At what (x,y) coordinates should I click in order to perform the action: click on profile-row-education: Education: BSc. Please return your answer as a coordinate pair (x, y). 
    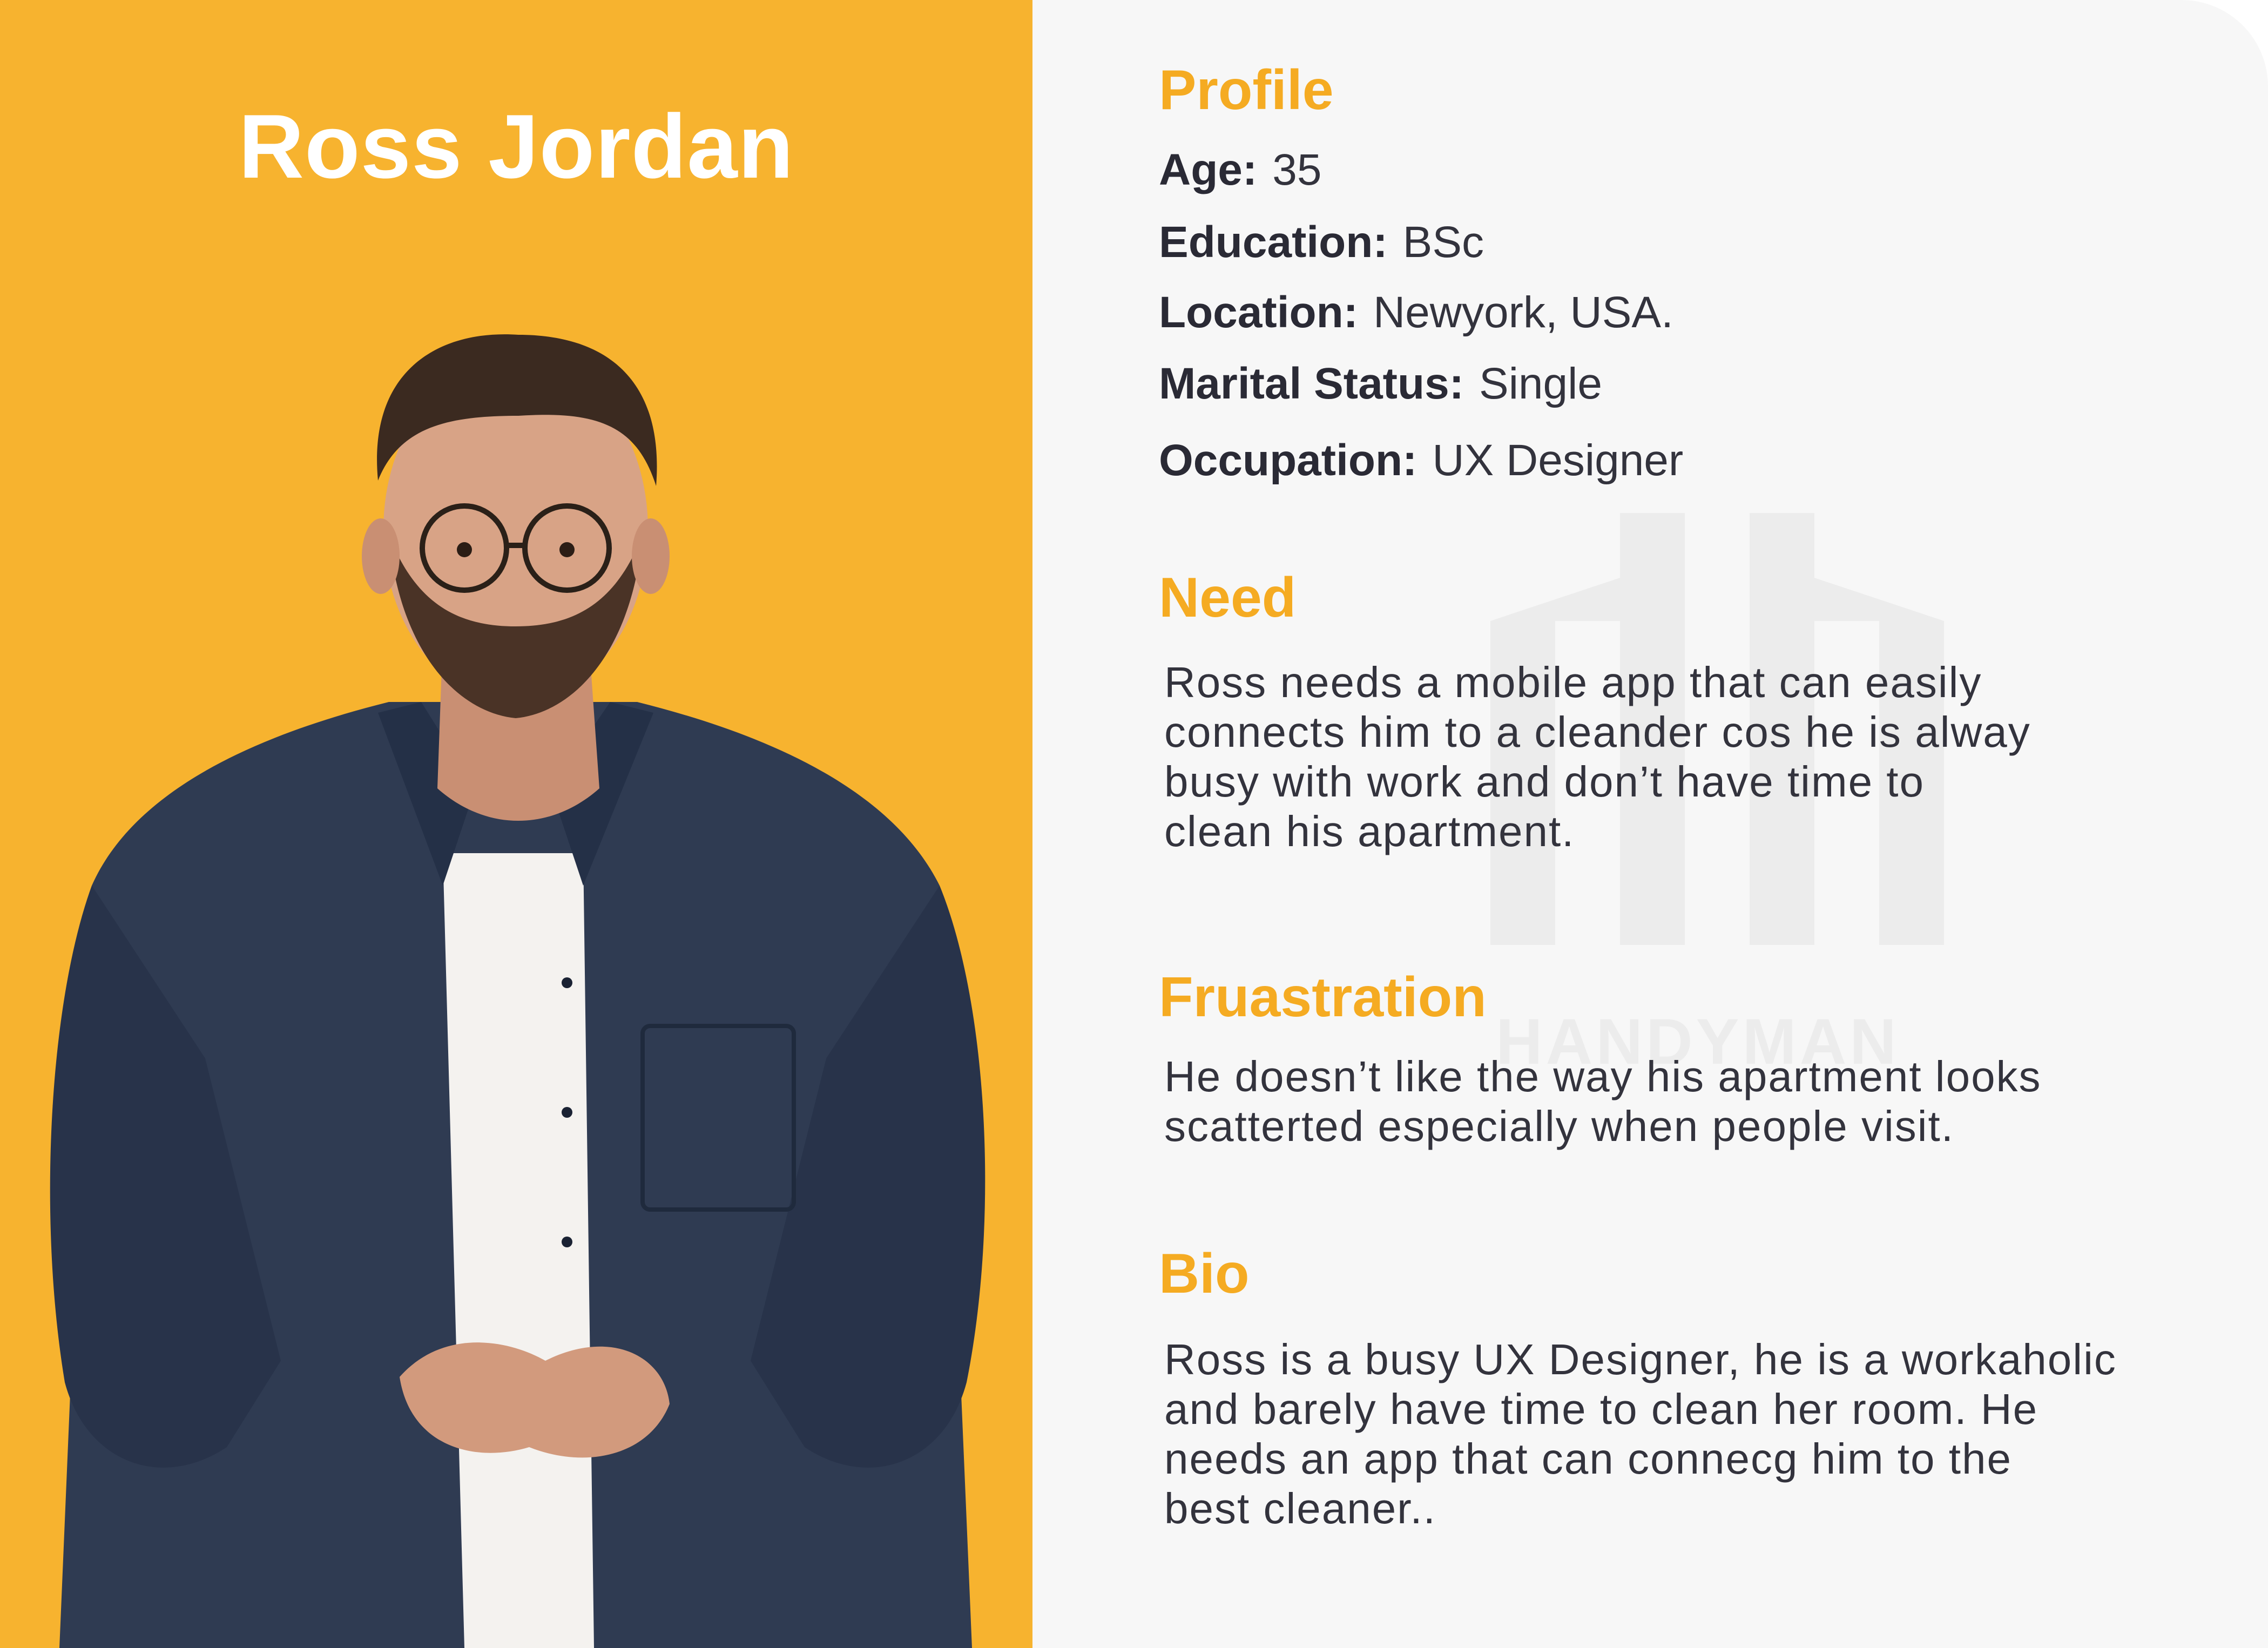
    Looking at the image, I should click on (1321, 242).